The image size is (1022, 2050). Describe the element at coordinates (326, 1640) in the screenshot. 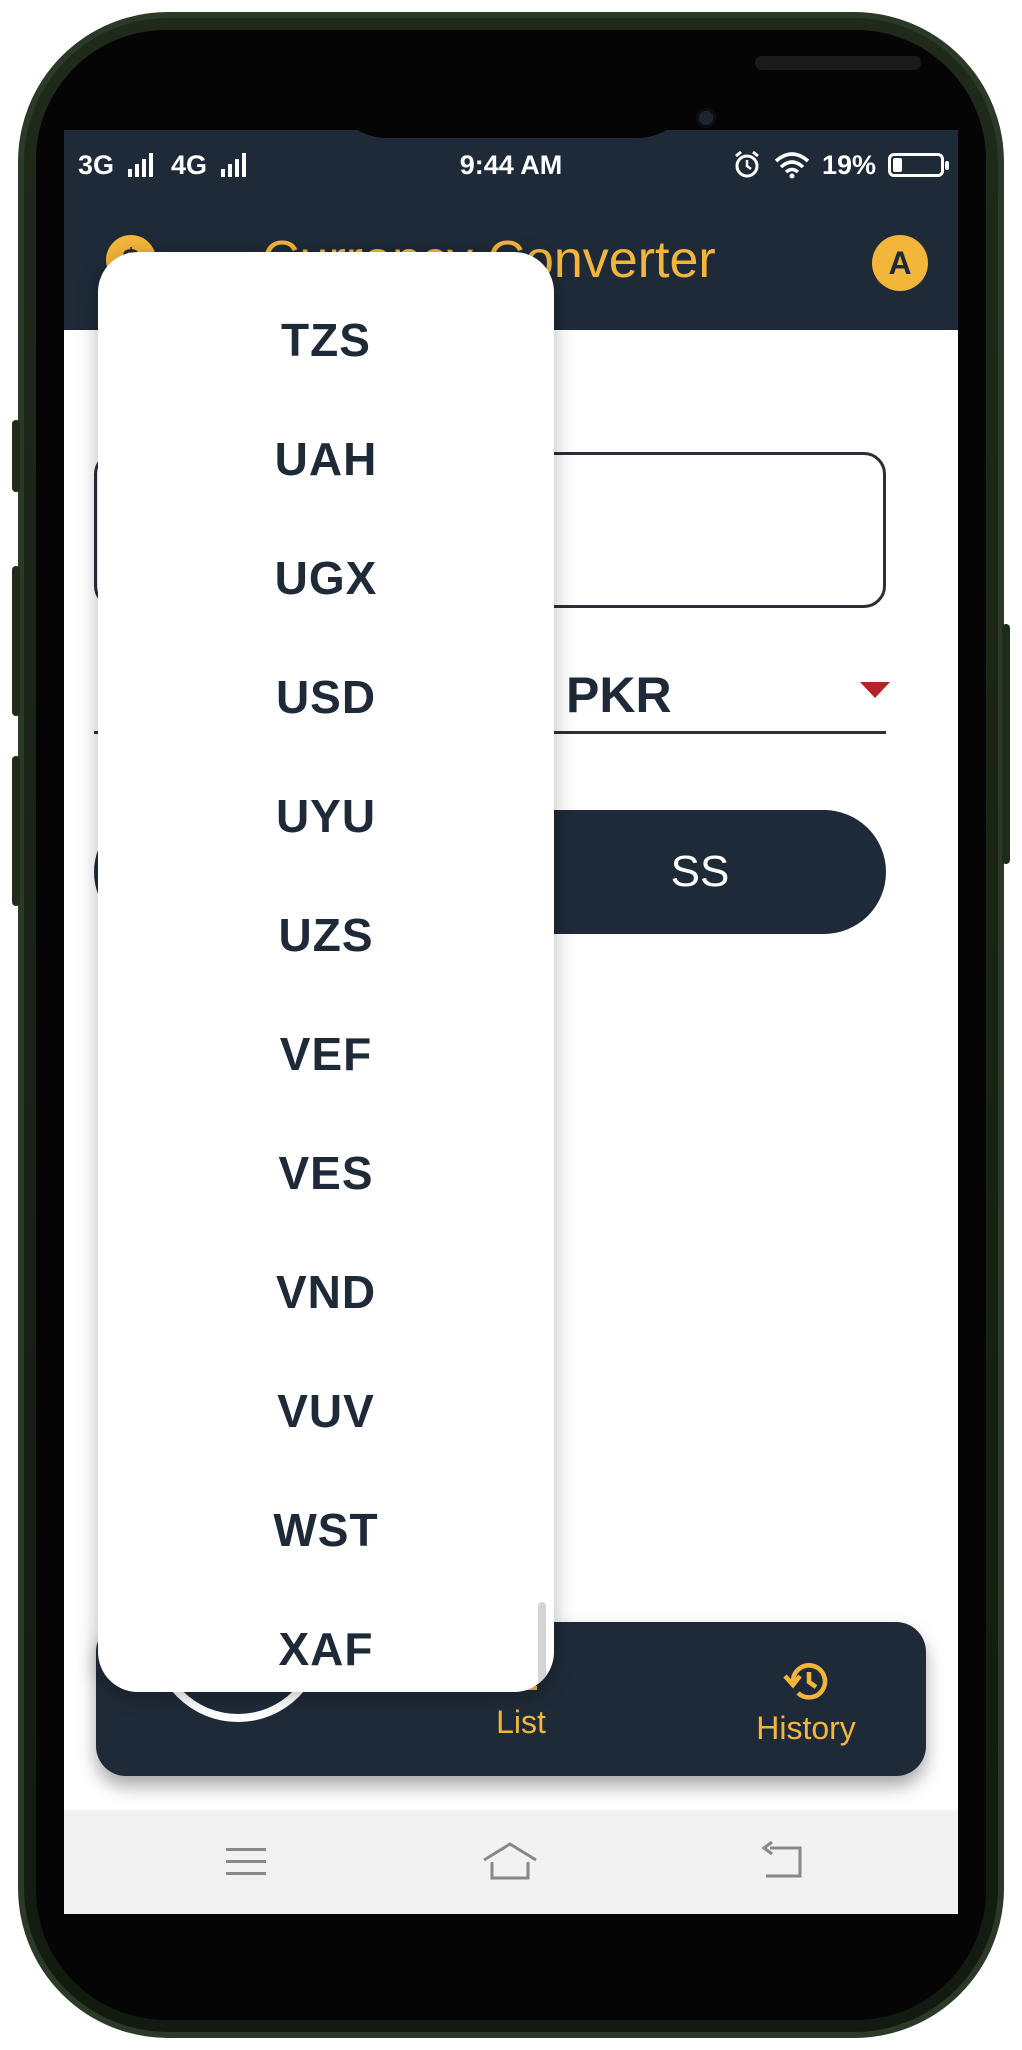

I see `currency-option: XAF` at that location.